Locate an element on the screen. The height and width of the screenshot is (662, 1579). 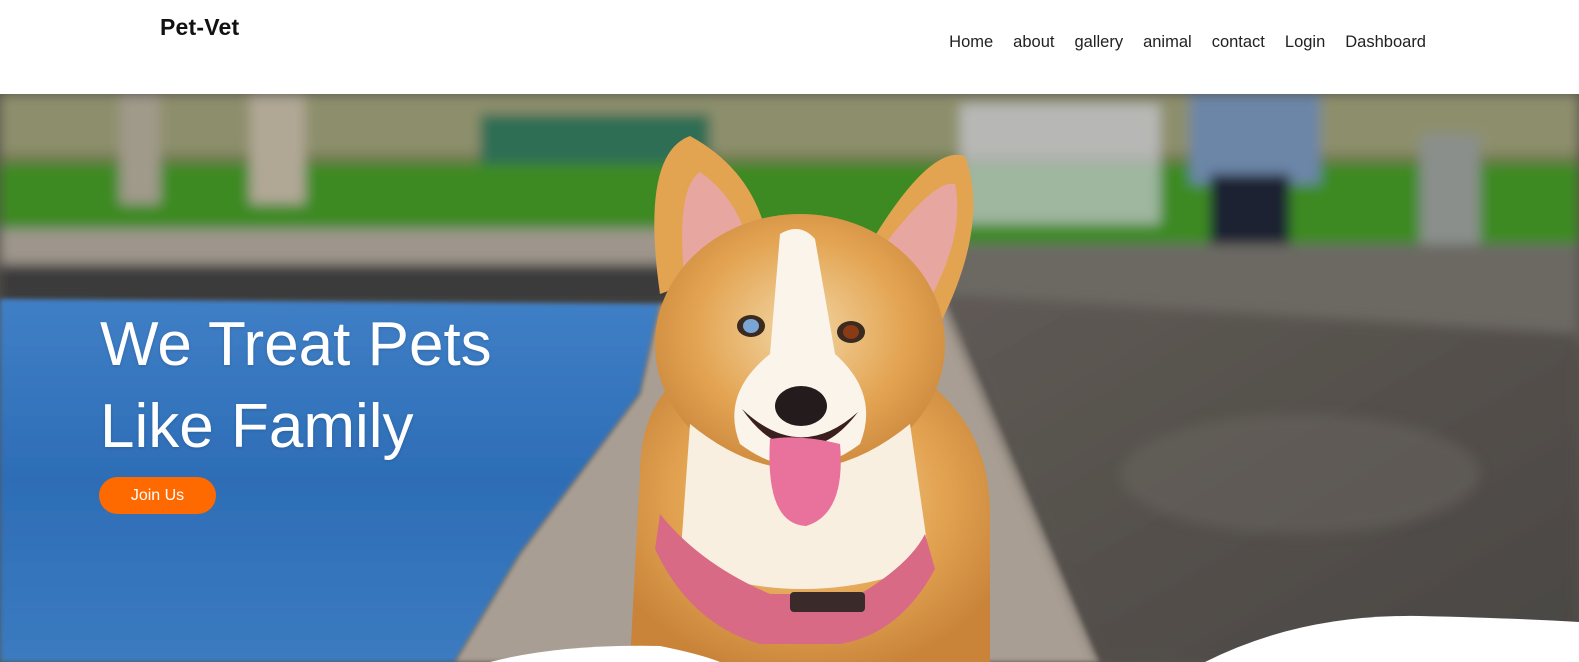
nav-item-about: about is located at coordinates (1033, 42).